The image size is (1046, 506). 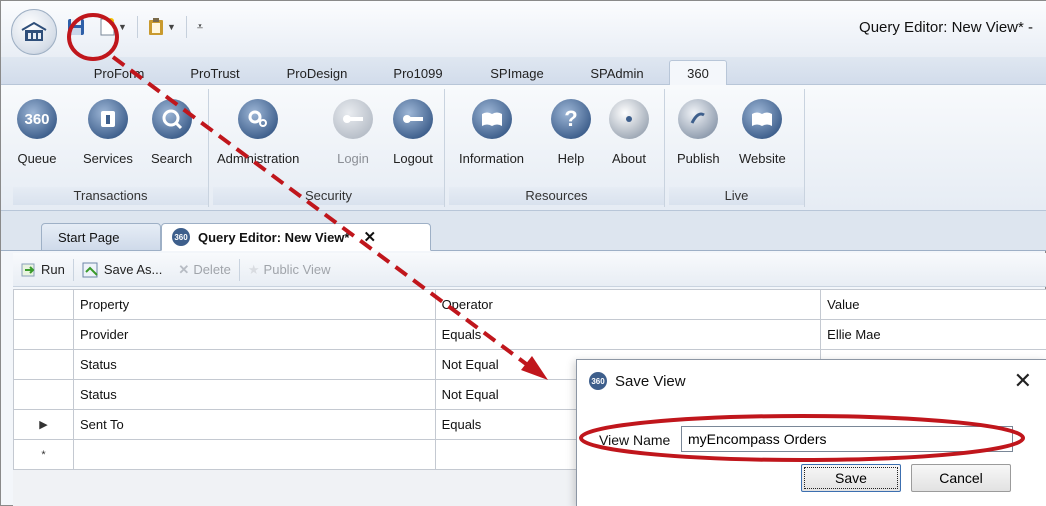 I want to click on new-document-button: ▼, so click(x=113, y=27).